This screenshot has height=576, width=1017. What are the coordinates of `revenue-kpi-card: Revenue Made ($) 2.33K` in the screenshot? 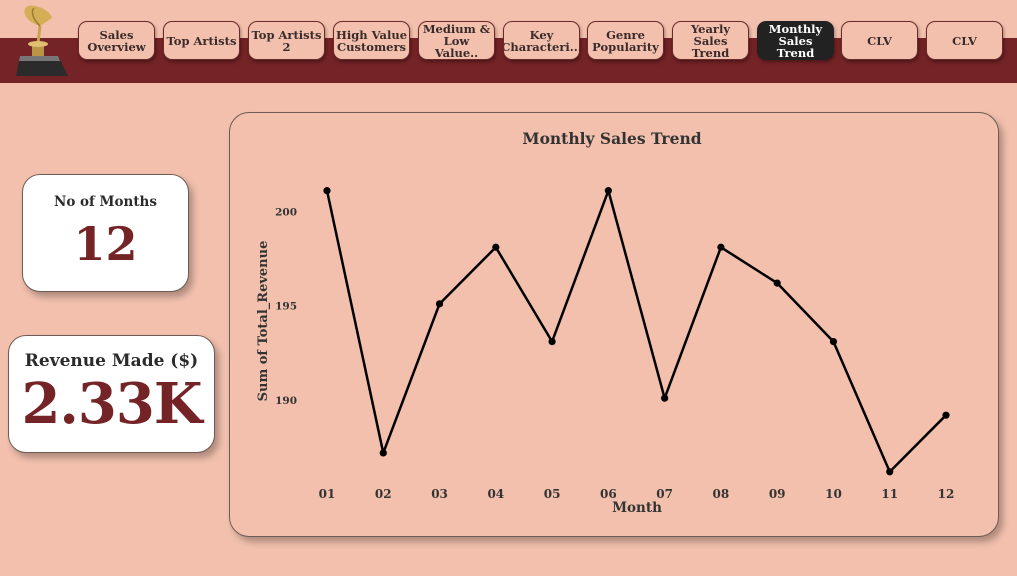 It's located at (111, 394).